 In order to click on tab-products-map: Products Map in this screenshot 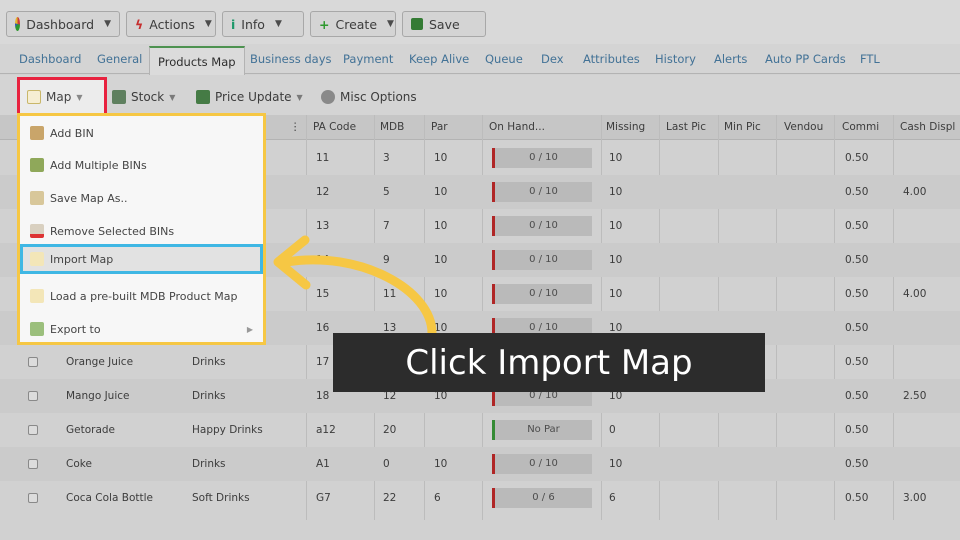, I will do `click(197, 60)`.